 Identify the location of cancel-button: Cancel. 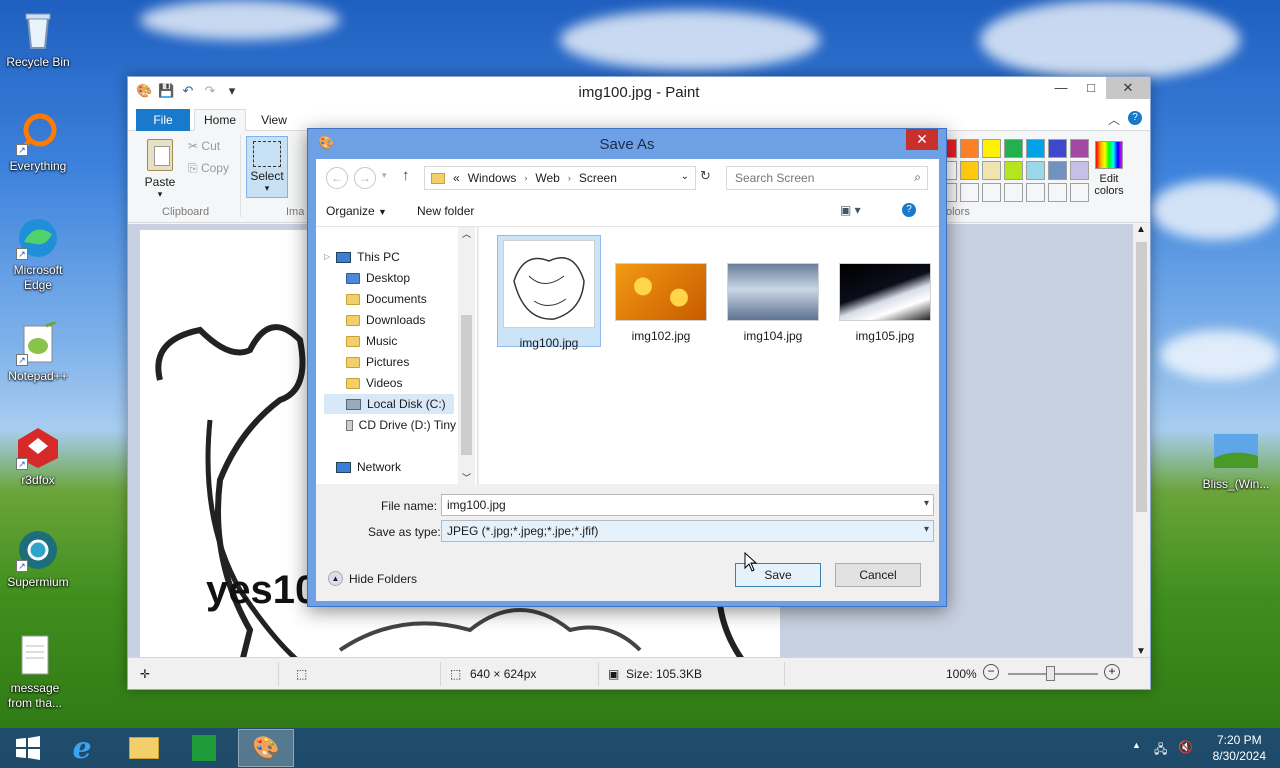
(878, 575).